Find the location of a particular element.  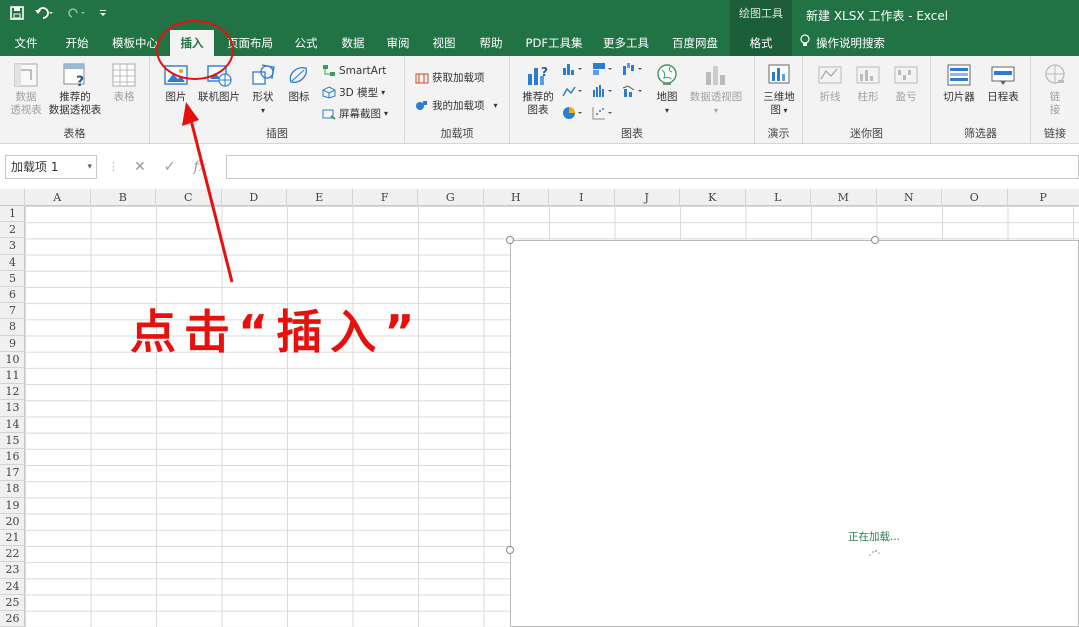

undo-icon is located at coordinates (45, 16).